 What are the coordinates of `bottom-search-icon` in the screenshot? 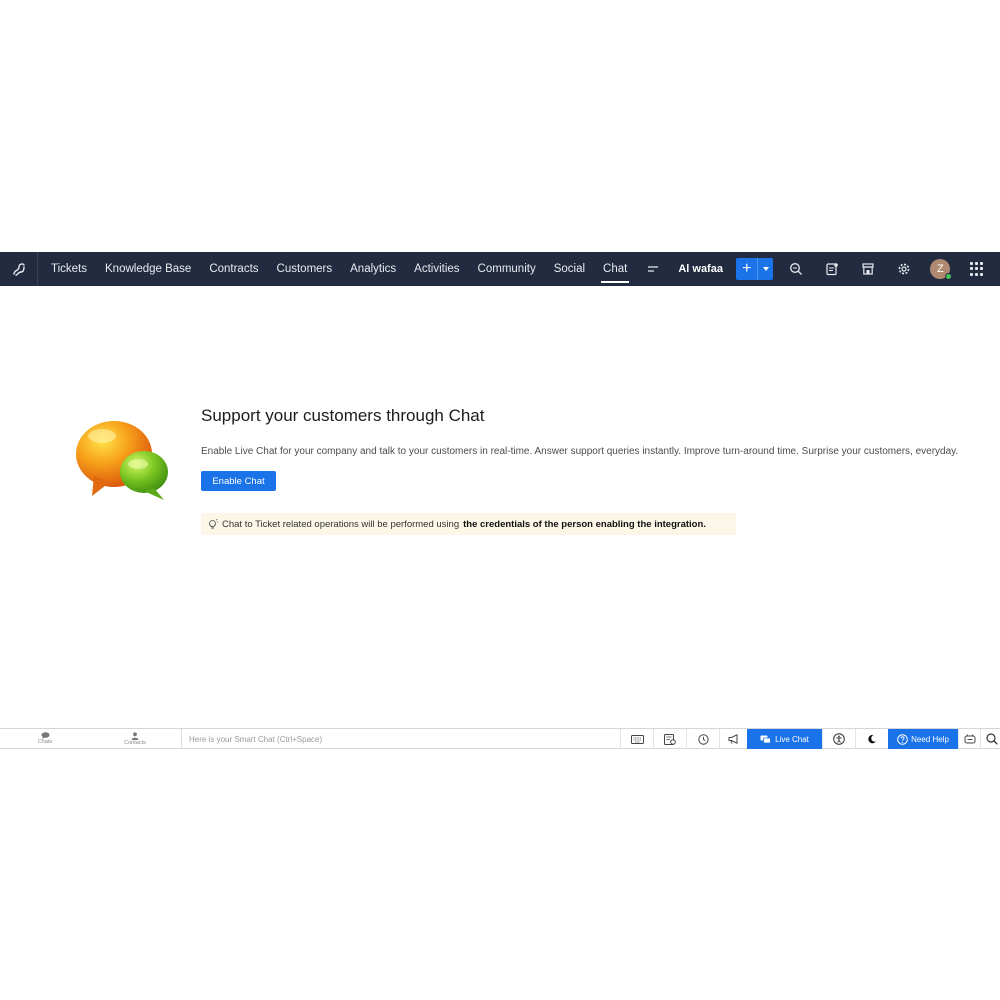 It's located at (990, 739).